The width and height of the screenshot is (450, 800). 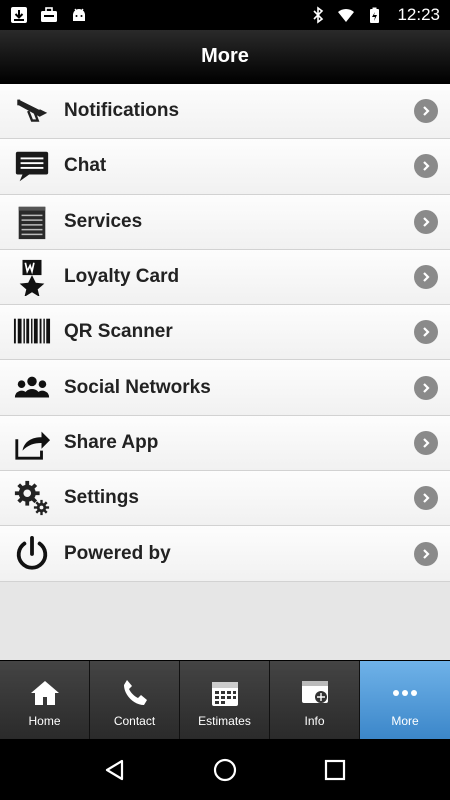 What do you see at coordinates (117, 553) in the screenshot?
I see `menu-item-label: Powered by` at bounding box center [117, 553].